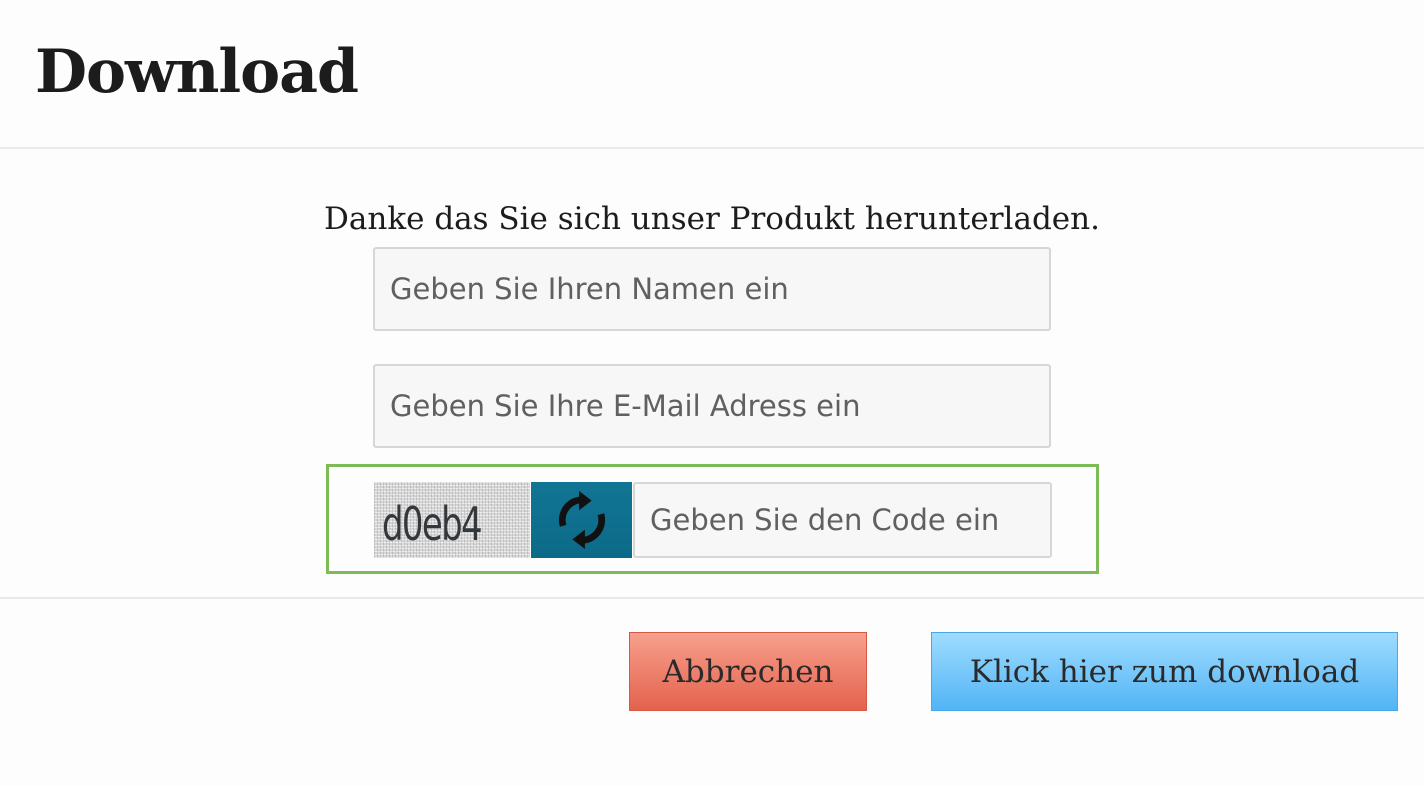  Describe the element at coordinates (712, 406) in the screenshot. I see `email-input` at that location.